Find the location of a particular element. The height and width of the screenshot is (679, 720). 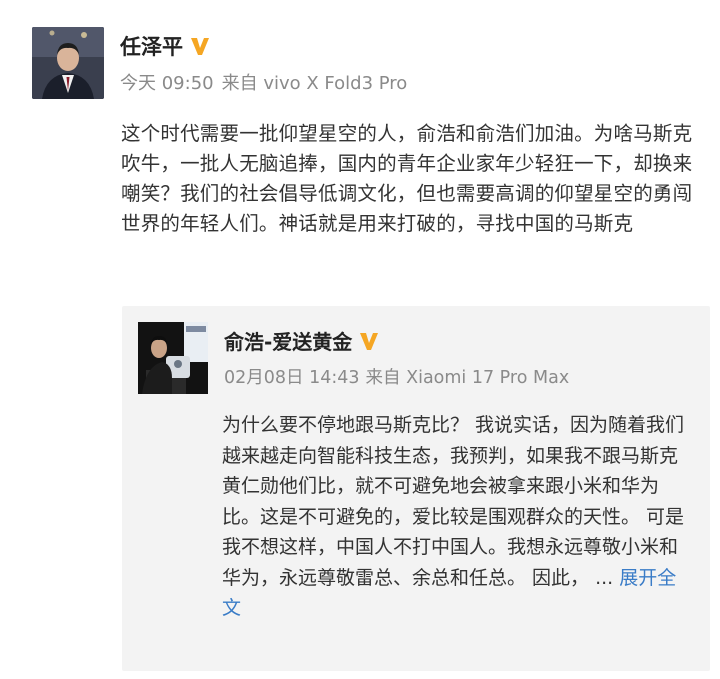

author-name-link: 任泽平 is located at coordinates (165, 46).